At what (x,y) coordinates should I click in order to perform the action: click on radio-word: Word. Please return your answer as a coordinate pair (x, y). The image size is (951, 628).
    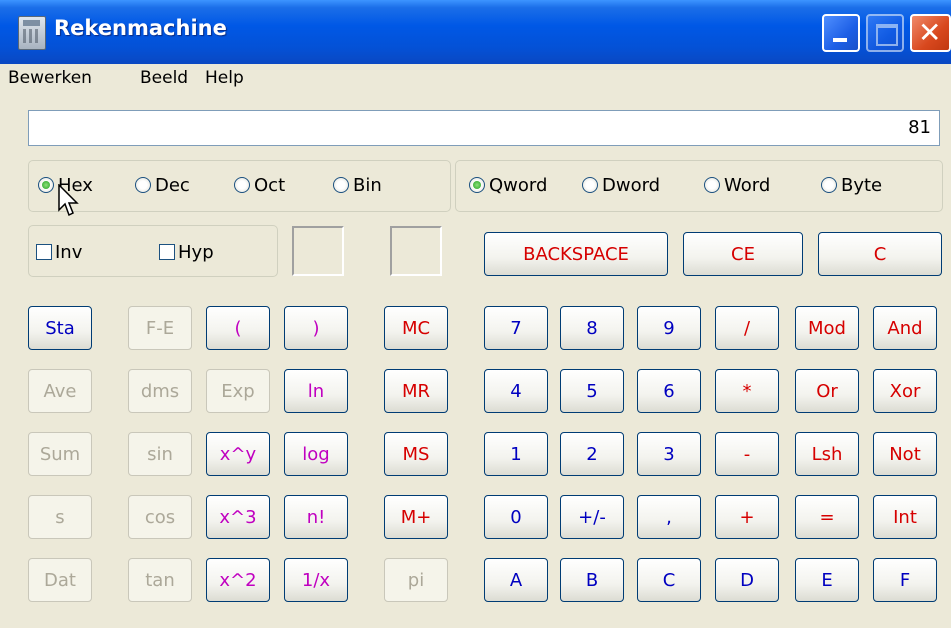
    Looking at the image, I should click on (737, 185).